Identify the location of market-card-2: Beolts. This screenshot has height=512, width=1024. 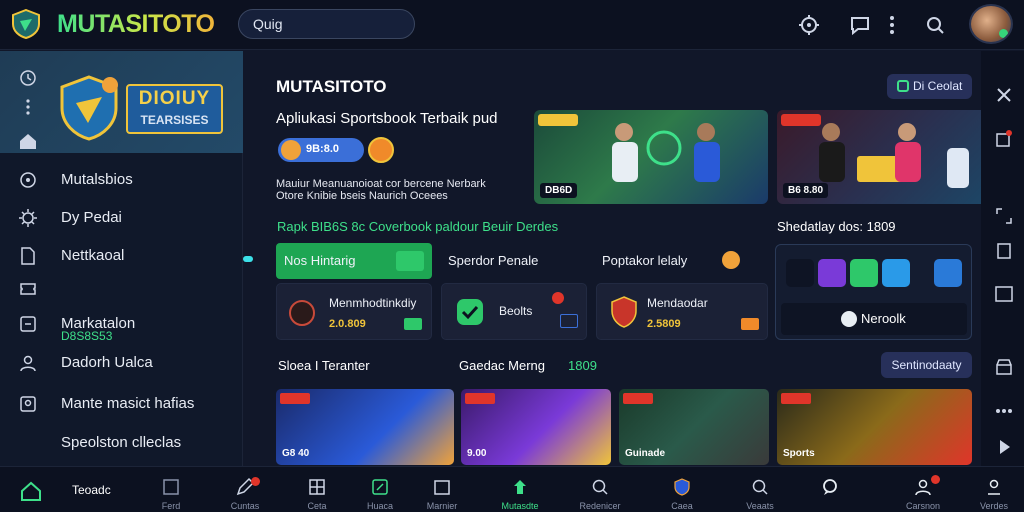
(514, 311).